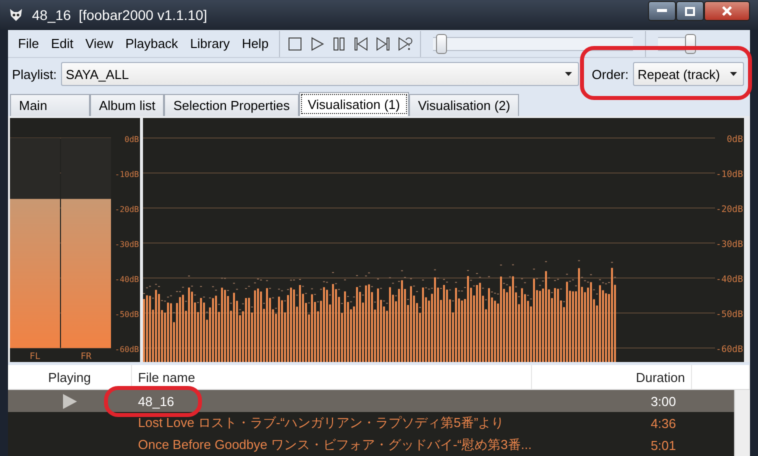  Describe the element at coordinates (332, 377) in the screenshot. I see `column-header: File name` at that location.